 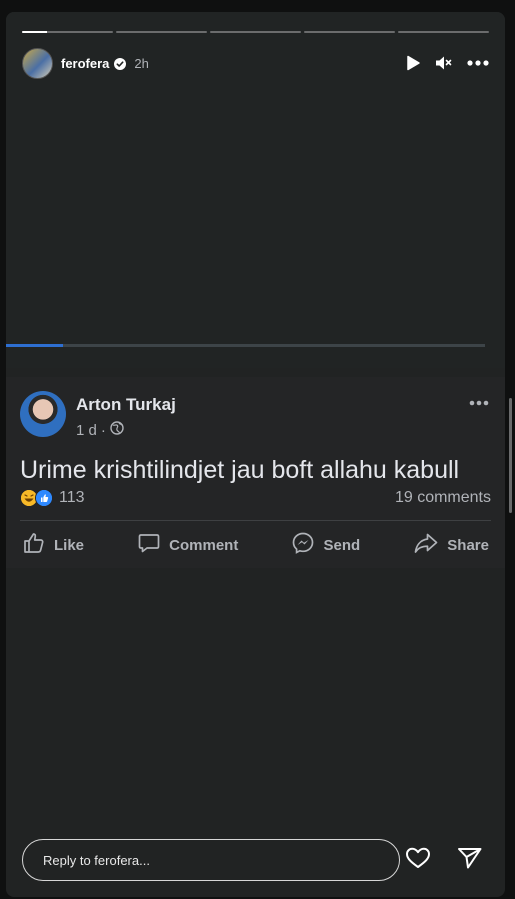 I want to click on play-icon, so click(x=413, y=63).